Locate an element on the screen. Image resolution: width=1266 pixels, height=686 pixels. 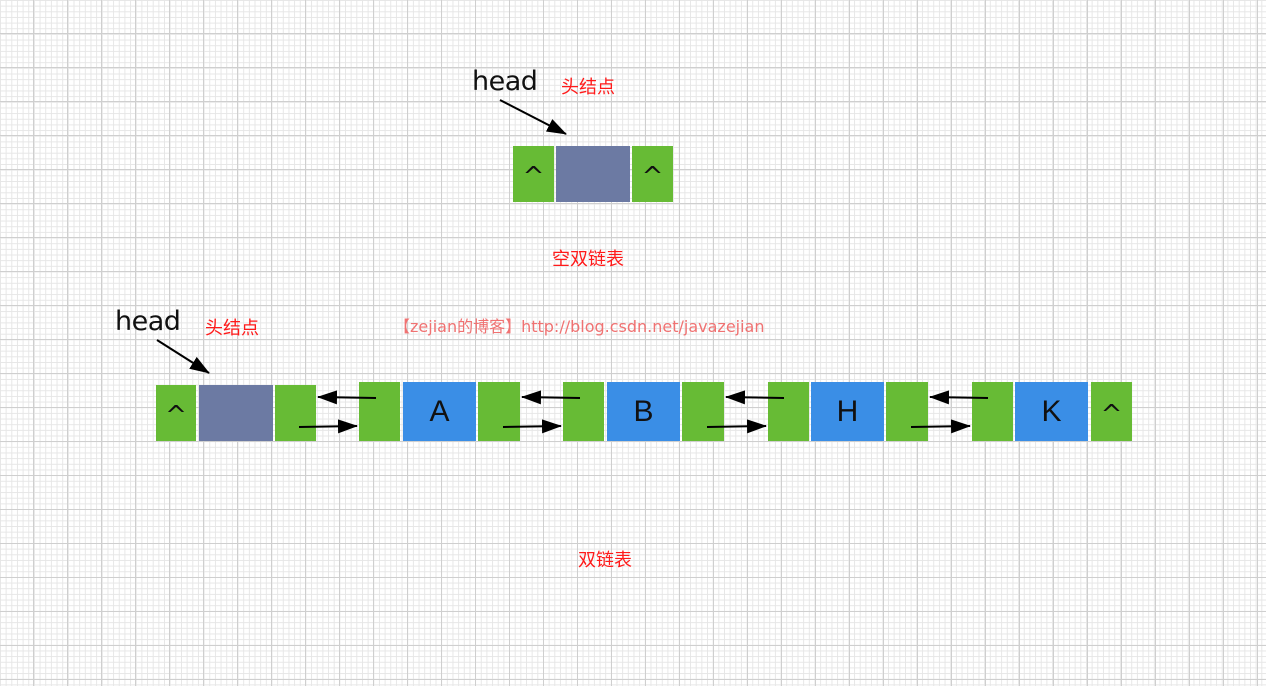
head-prev-field: ^ is located at coordinates (176, 413).